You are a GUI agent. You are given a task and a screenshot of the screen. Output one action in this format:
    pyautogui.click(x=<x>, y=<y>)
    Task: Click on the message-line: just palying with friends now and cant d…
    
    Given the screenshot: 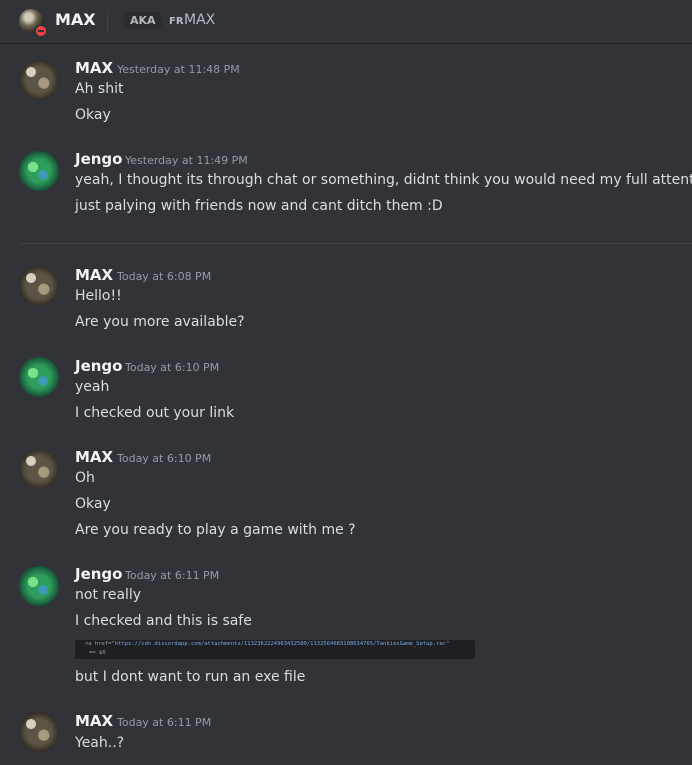 What is the action you would take?
    pyautogui.click(x=259, y=206)
    